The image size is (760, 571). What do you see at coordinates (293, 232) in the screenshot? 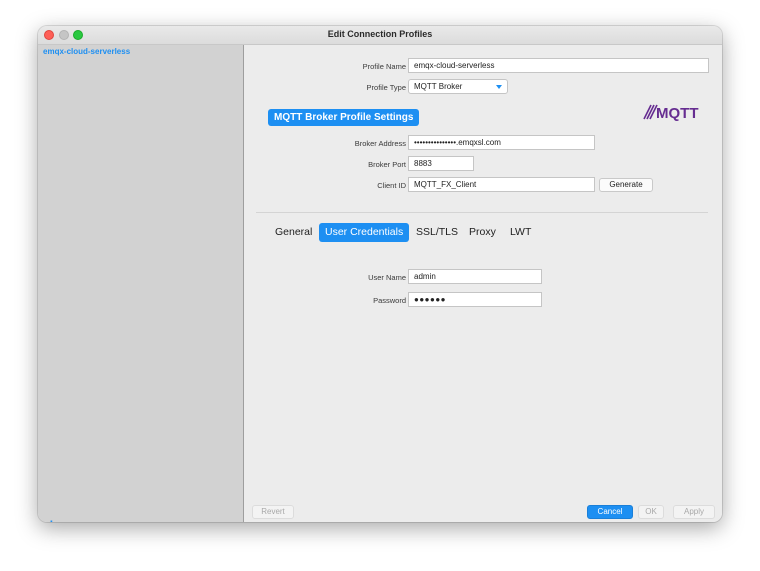
I see `tab-general: General` at bounding box center [293, 232].